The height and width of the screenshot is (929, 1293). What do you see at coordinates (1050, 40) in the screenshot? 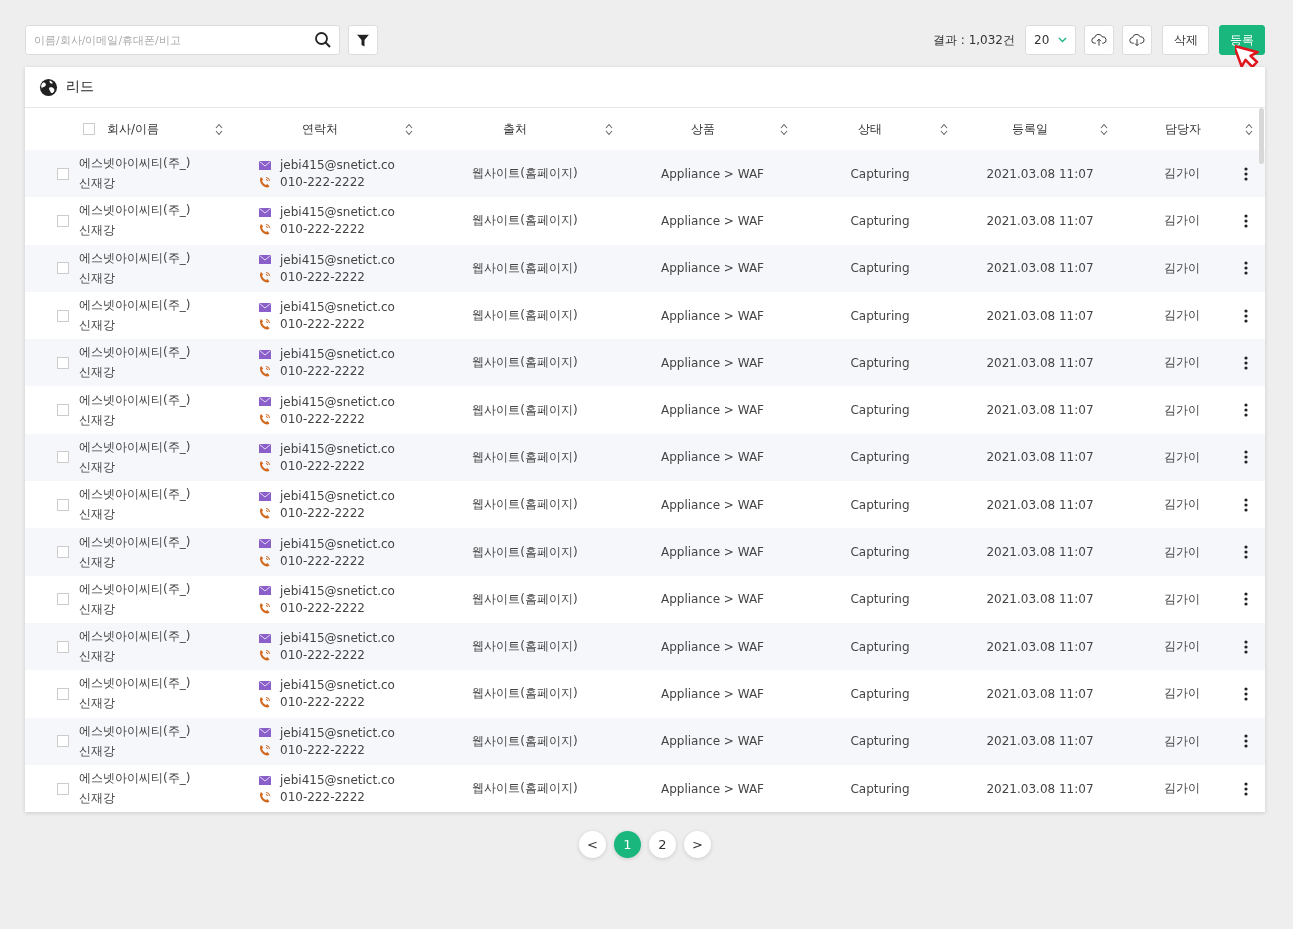
I see `page-size-select: 20` at bounding box center [1050, 40].